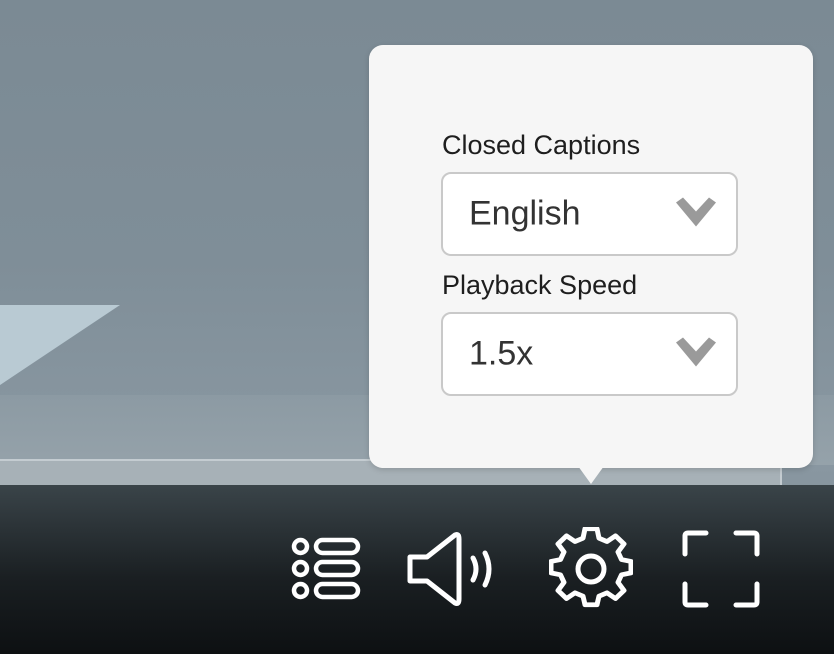  Describe the element at coordinates (589, 354) in the screenshot. I see `speed-select: 1.5x` at that location.